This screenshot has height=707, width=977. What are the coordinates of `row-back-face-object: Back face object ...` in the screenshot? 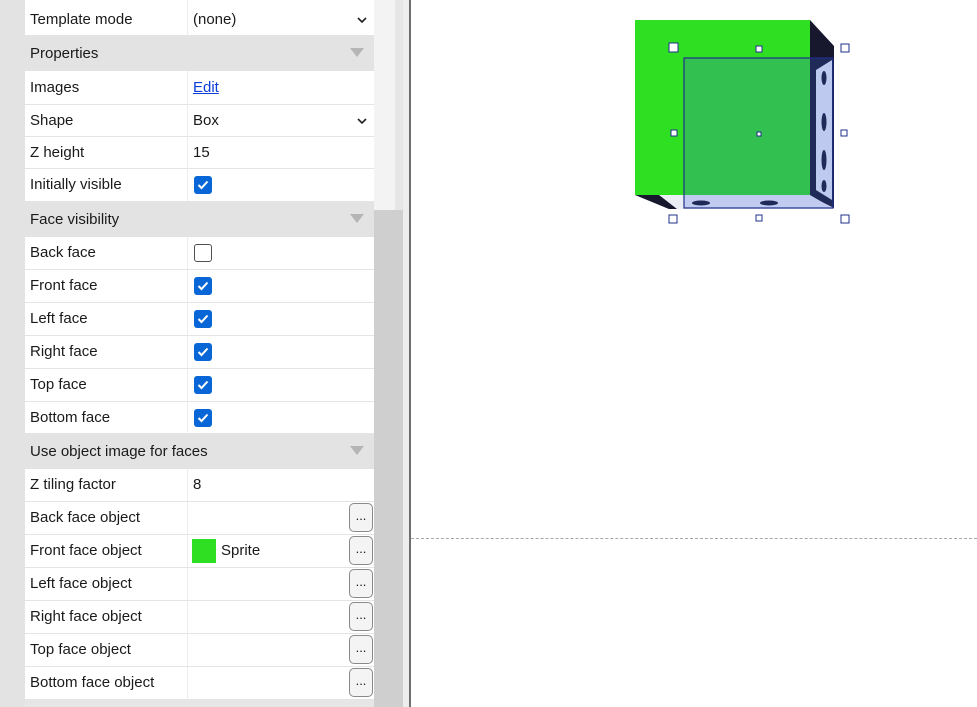 It's located at (199, 518).